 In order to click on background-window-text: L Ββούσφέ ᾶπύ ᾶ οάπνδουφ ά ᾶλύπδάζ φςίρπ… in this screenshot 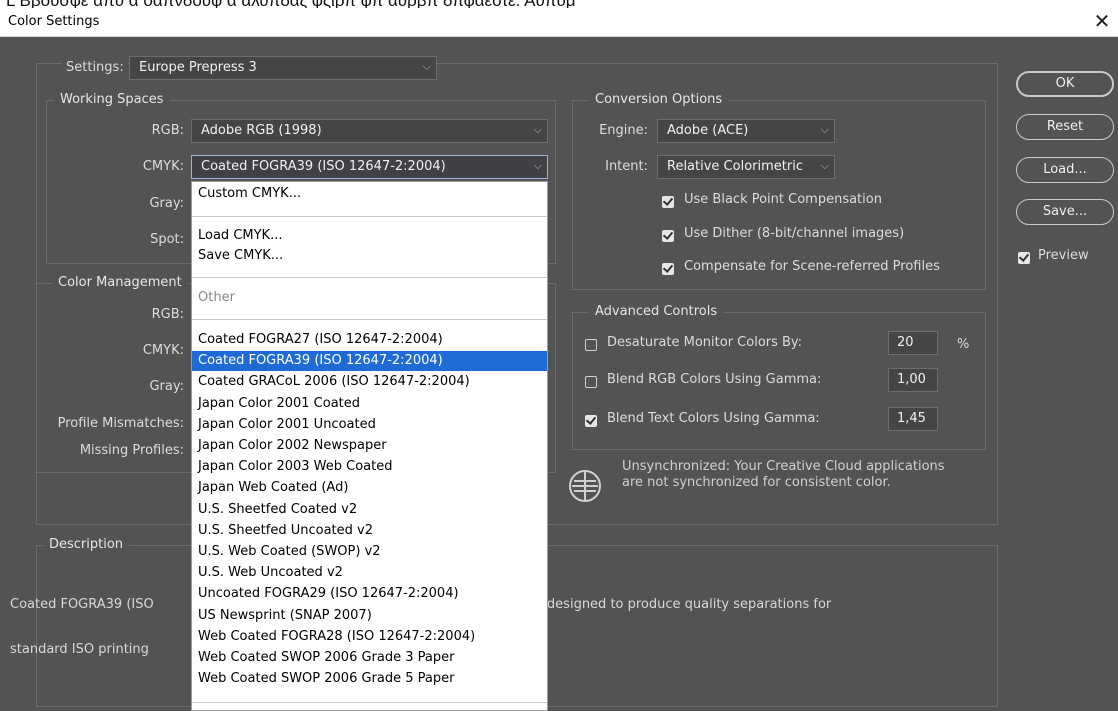, I will do `click(559, 4)`.